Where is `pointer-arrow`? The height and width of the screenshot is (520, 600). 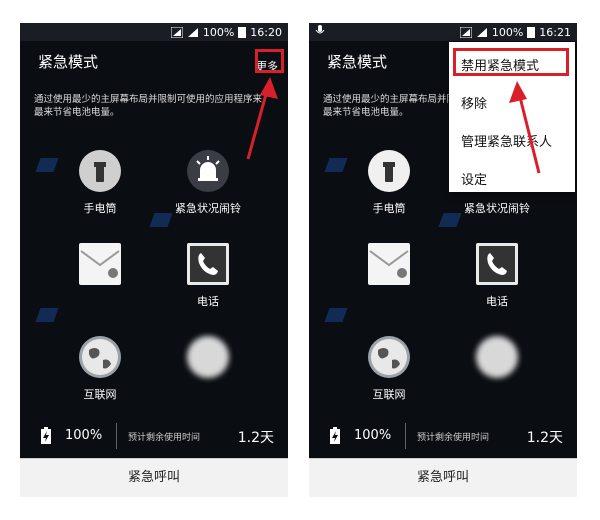 pointer-arrow is located at coordinates (525, 127).